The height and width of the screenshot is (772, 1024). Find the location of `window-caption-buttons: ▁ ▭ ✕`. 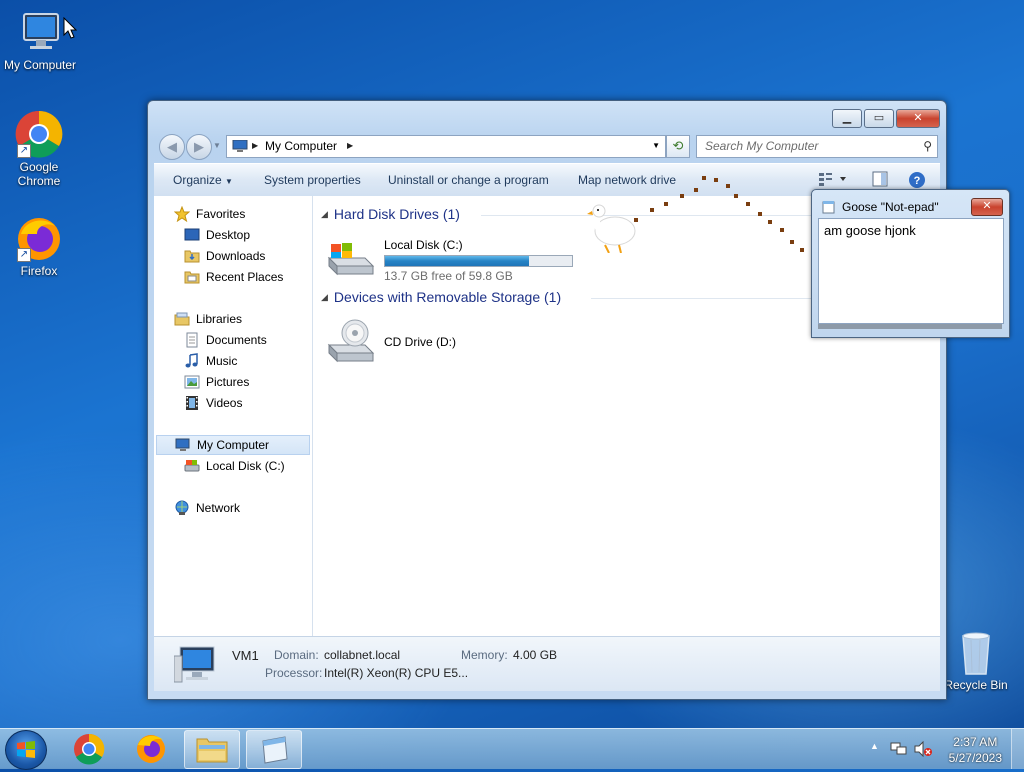

window-caption-buttons: ▁ ▭ ✕ is located at coordinates (885, 118).